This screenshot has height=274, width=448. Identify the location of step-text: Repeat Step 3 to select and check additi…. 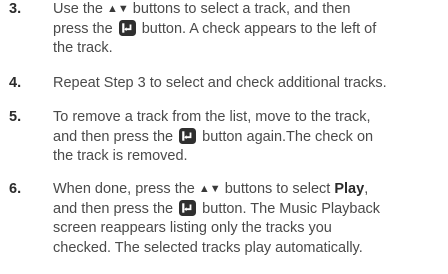
(250, 84).